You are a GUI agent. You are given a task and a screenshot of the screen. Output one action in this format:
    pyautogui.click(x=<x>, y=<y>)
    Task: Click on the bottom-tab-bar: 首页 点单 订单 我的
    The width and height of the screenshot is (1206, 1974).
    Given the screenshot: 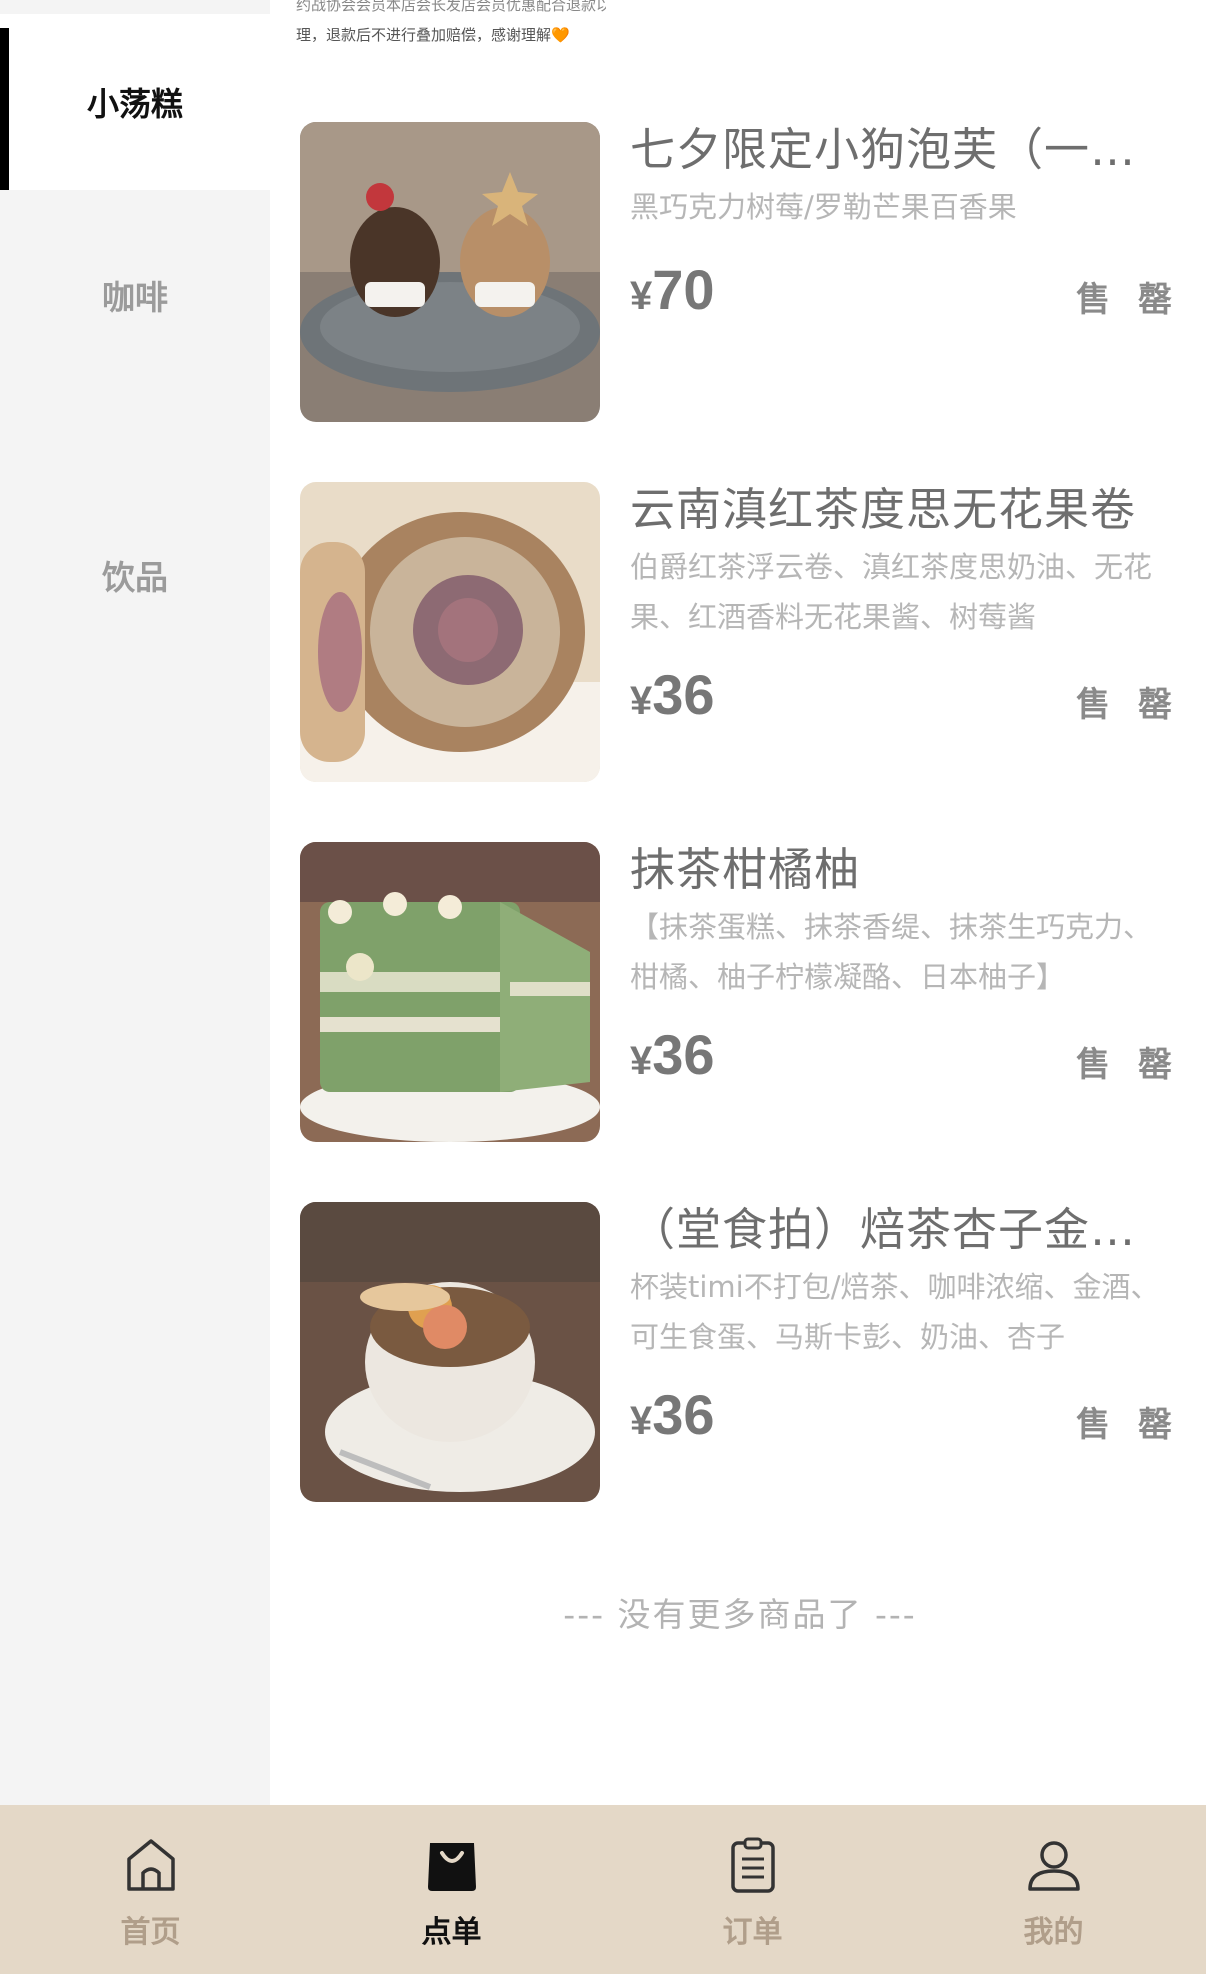 What is the action you would take?
    pyautogui.click(x=603, y=1889)
    